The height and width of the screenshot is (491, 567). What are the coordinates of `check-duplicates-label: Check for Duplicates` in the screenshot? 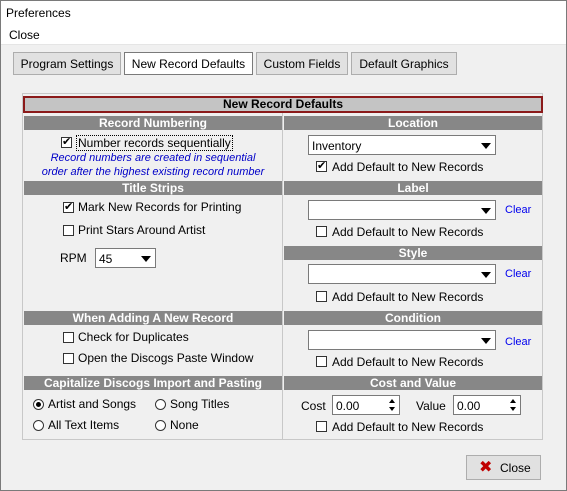 It's located at (133, 337).